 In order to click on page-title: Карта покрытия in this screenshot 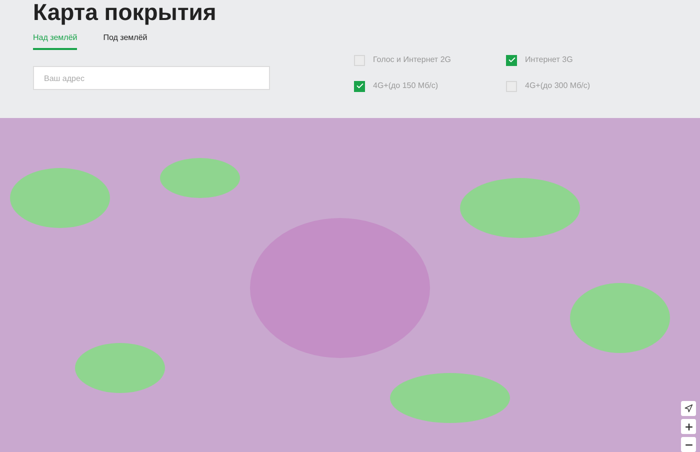, I will do `click(124, 12)`.